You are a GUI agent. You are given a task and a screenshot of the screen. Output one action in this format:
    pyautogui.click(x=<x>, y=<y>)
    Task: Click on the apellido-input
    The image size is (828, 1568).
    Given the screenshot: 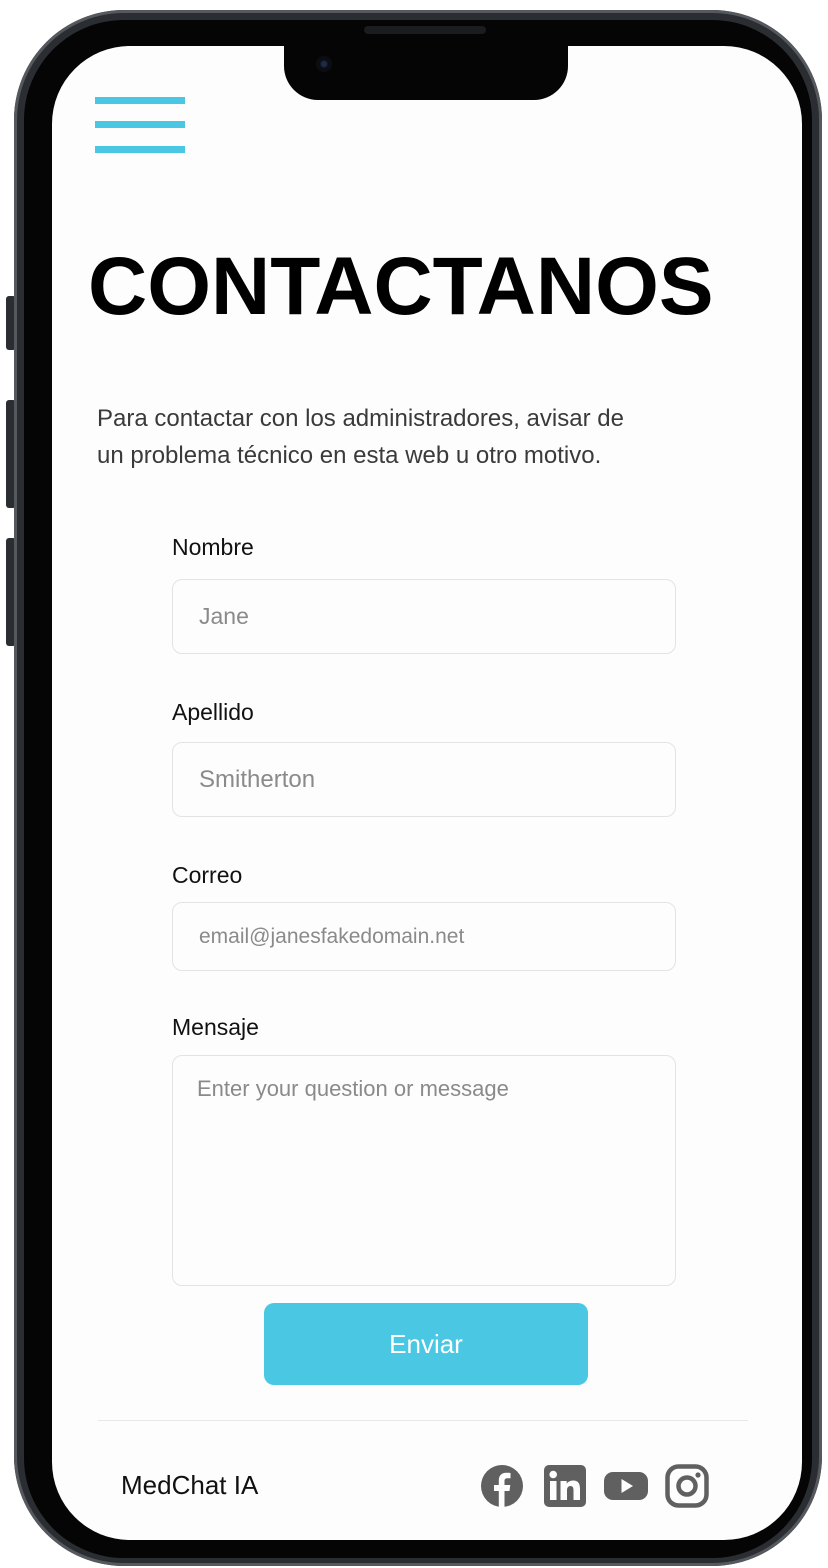 What is the action you would take?
    pyautogui.click(x=424, y=779)
    